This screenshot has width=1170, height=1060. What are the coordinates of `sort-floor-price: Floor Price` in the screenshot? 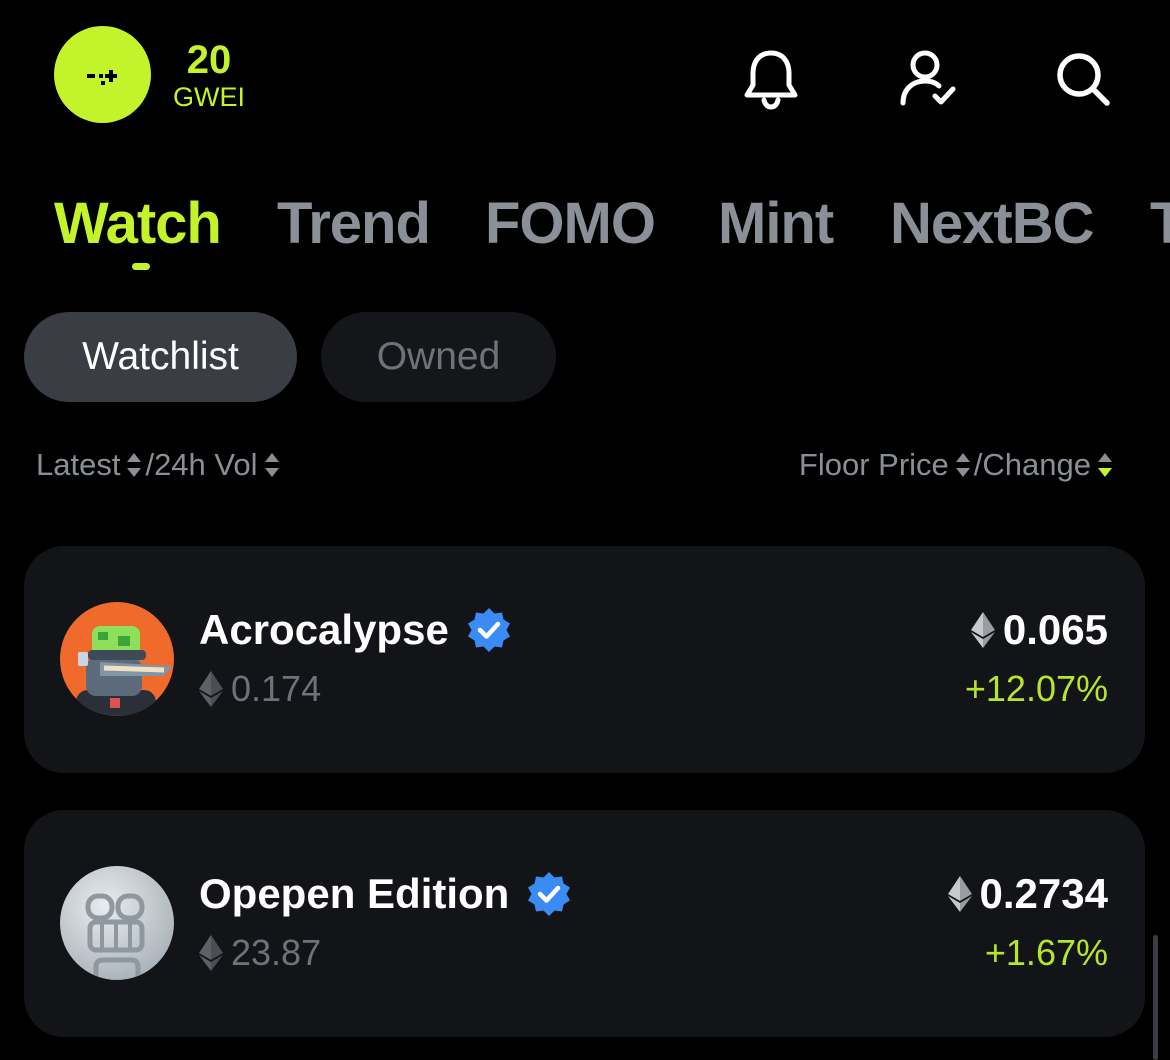 It's located at (874, 465).